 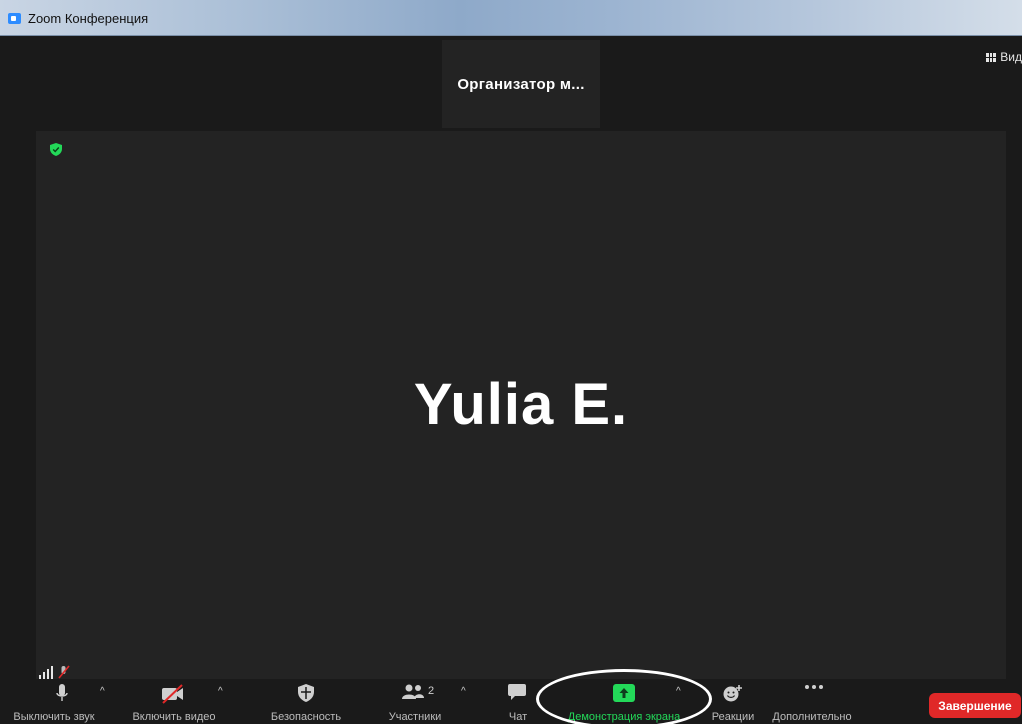 I want to click on start-video-button: Включить видео, so click(x=174, y=702).